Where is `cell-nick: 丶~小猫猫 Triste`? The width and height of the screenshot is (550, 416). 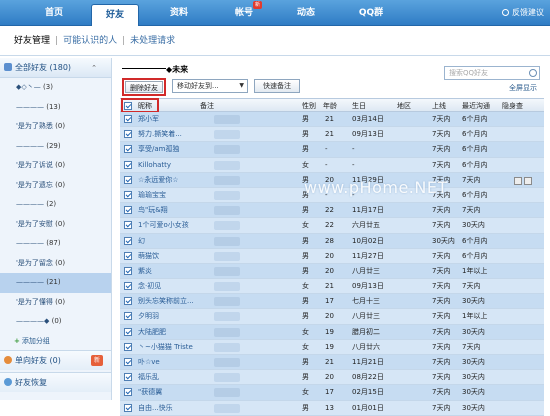
cell-nick: 丶~小猫猫 Triste is located at coordinates (165, 347).